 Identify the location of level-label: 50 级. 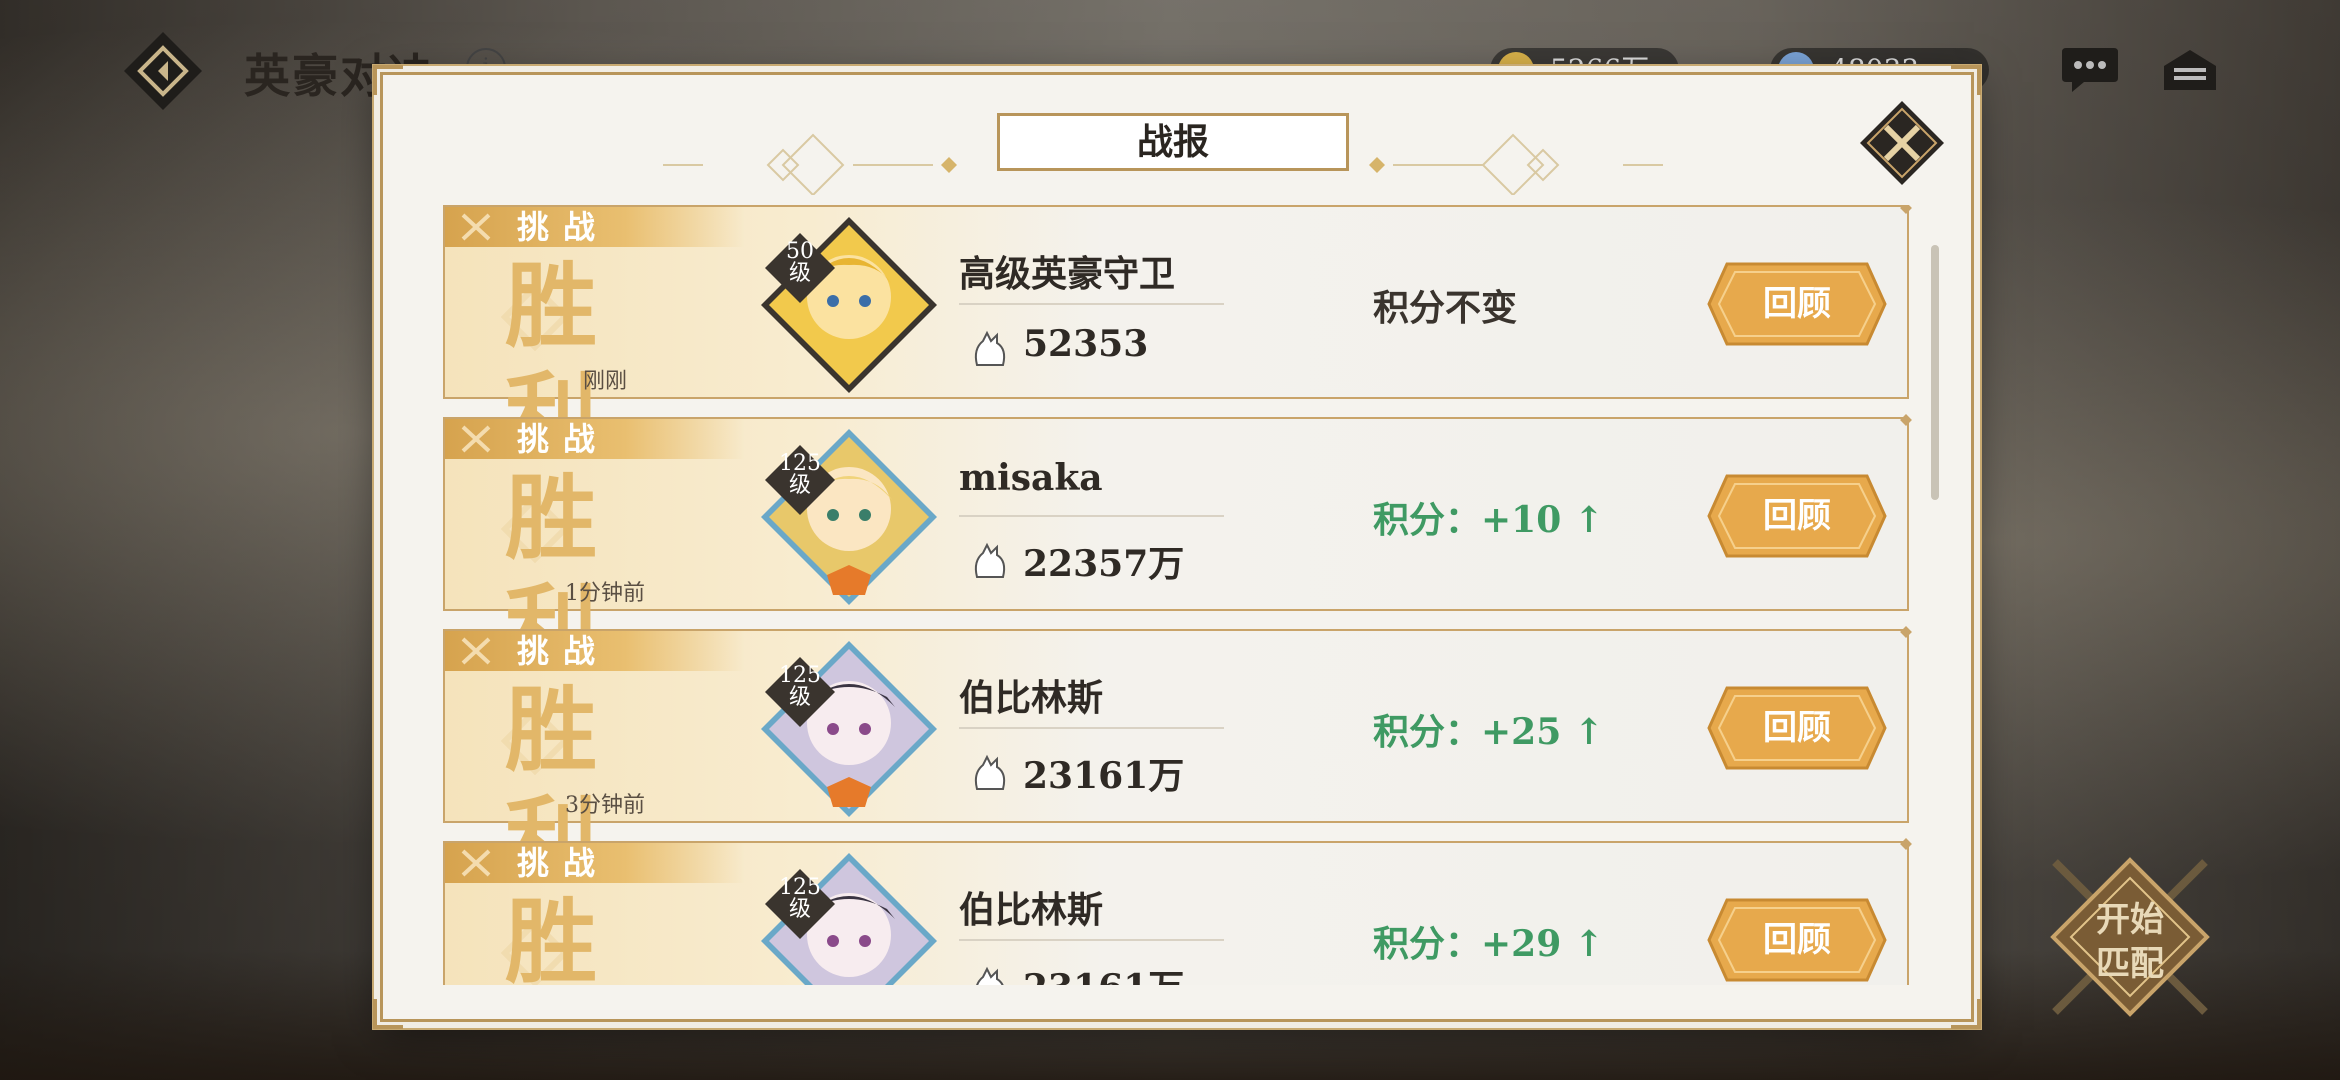
(800, 263).